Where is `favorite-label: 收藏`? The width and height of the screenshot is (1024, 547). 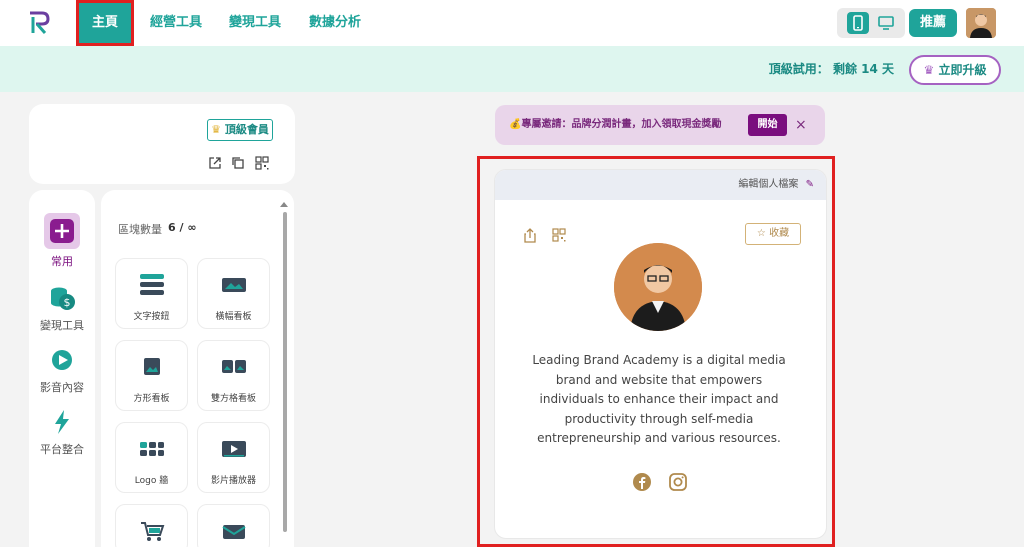 favorite-label: 收藏 is located at coordinates (779, 233).